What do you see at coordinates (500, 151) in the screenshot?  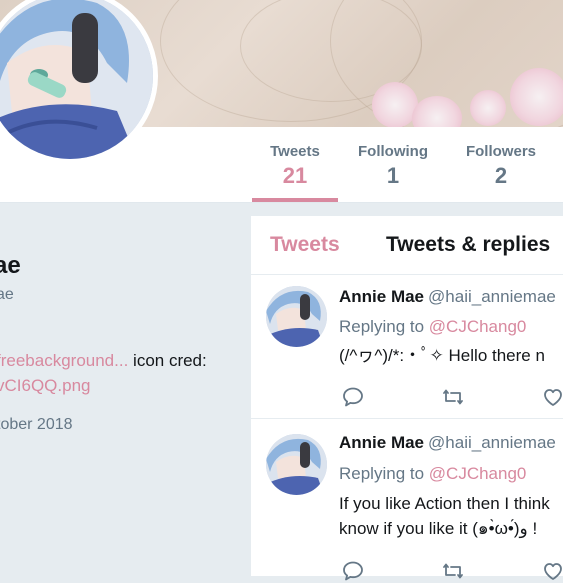 I see `stat-followers-label: Followers` at bounding box center [500, 151].